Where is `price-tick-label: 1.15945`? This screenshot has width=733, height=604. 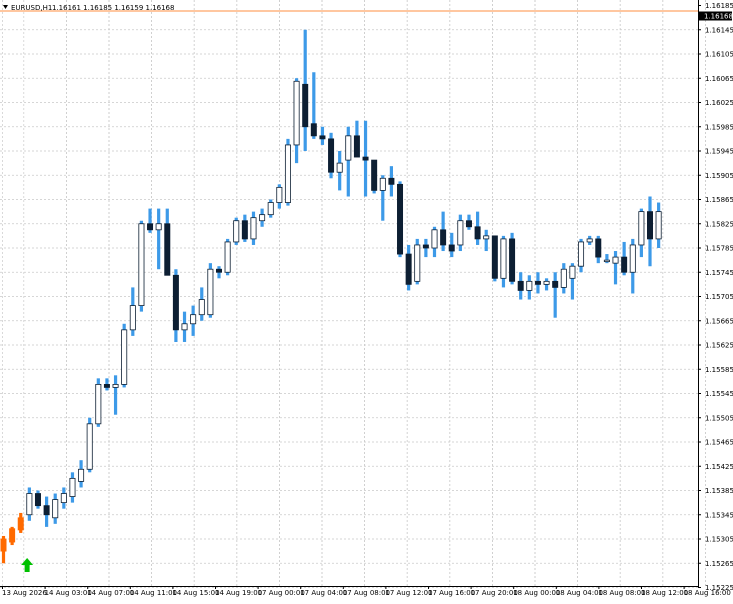
price-tick-label: 1.15945 is located at coordinates (719, 152).